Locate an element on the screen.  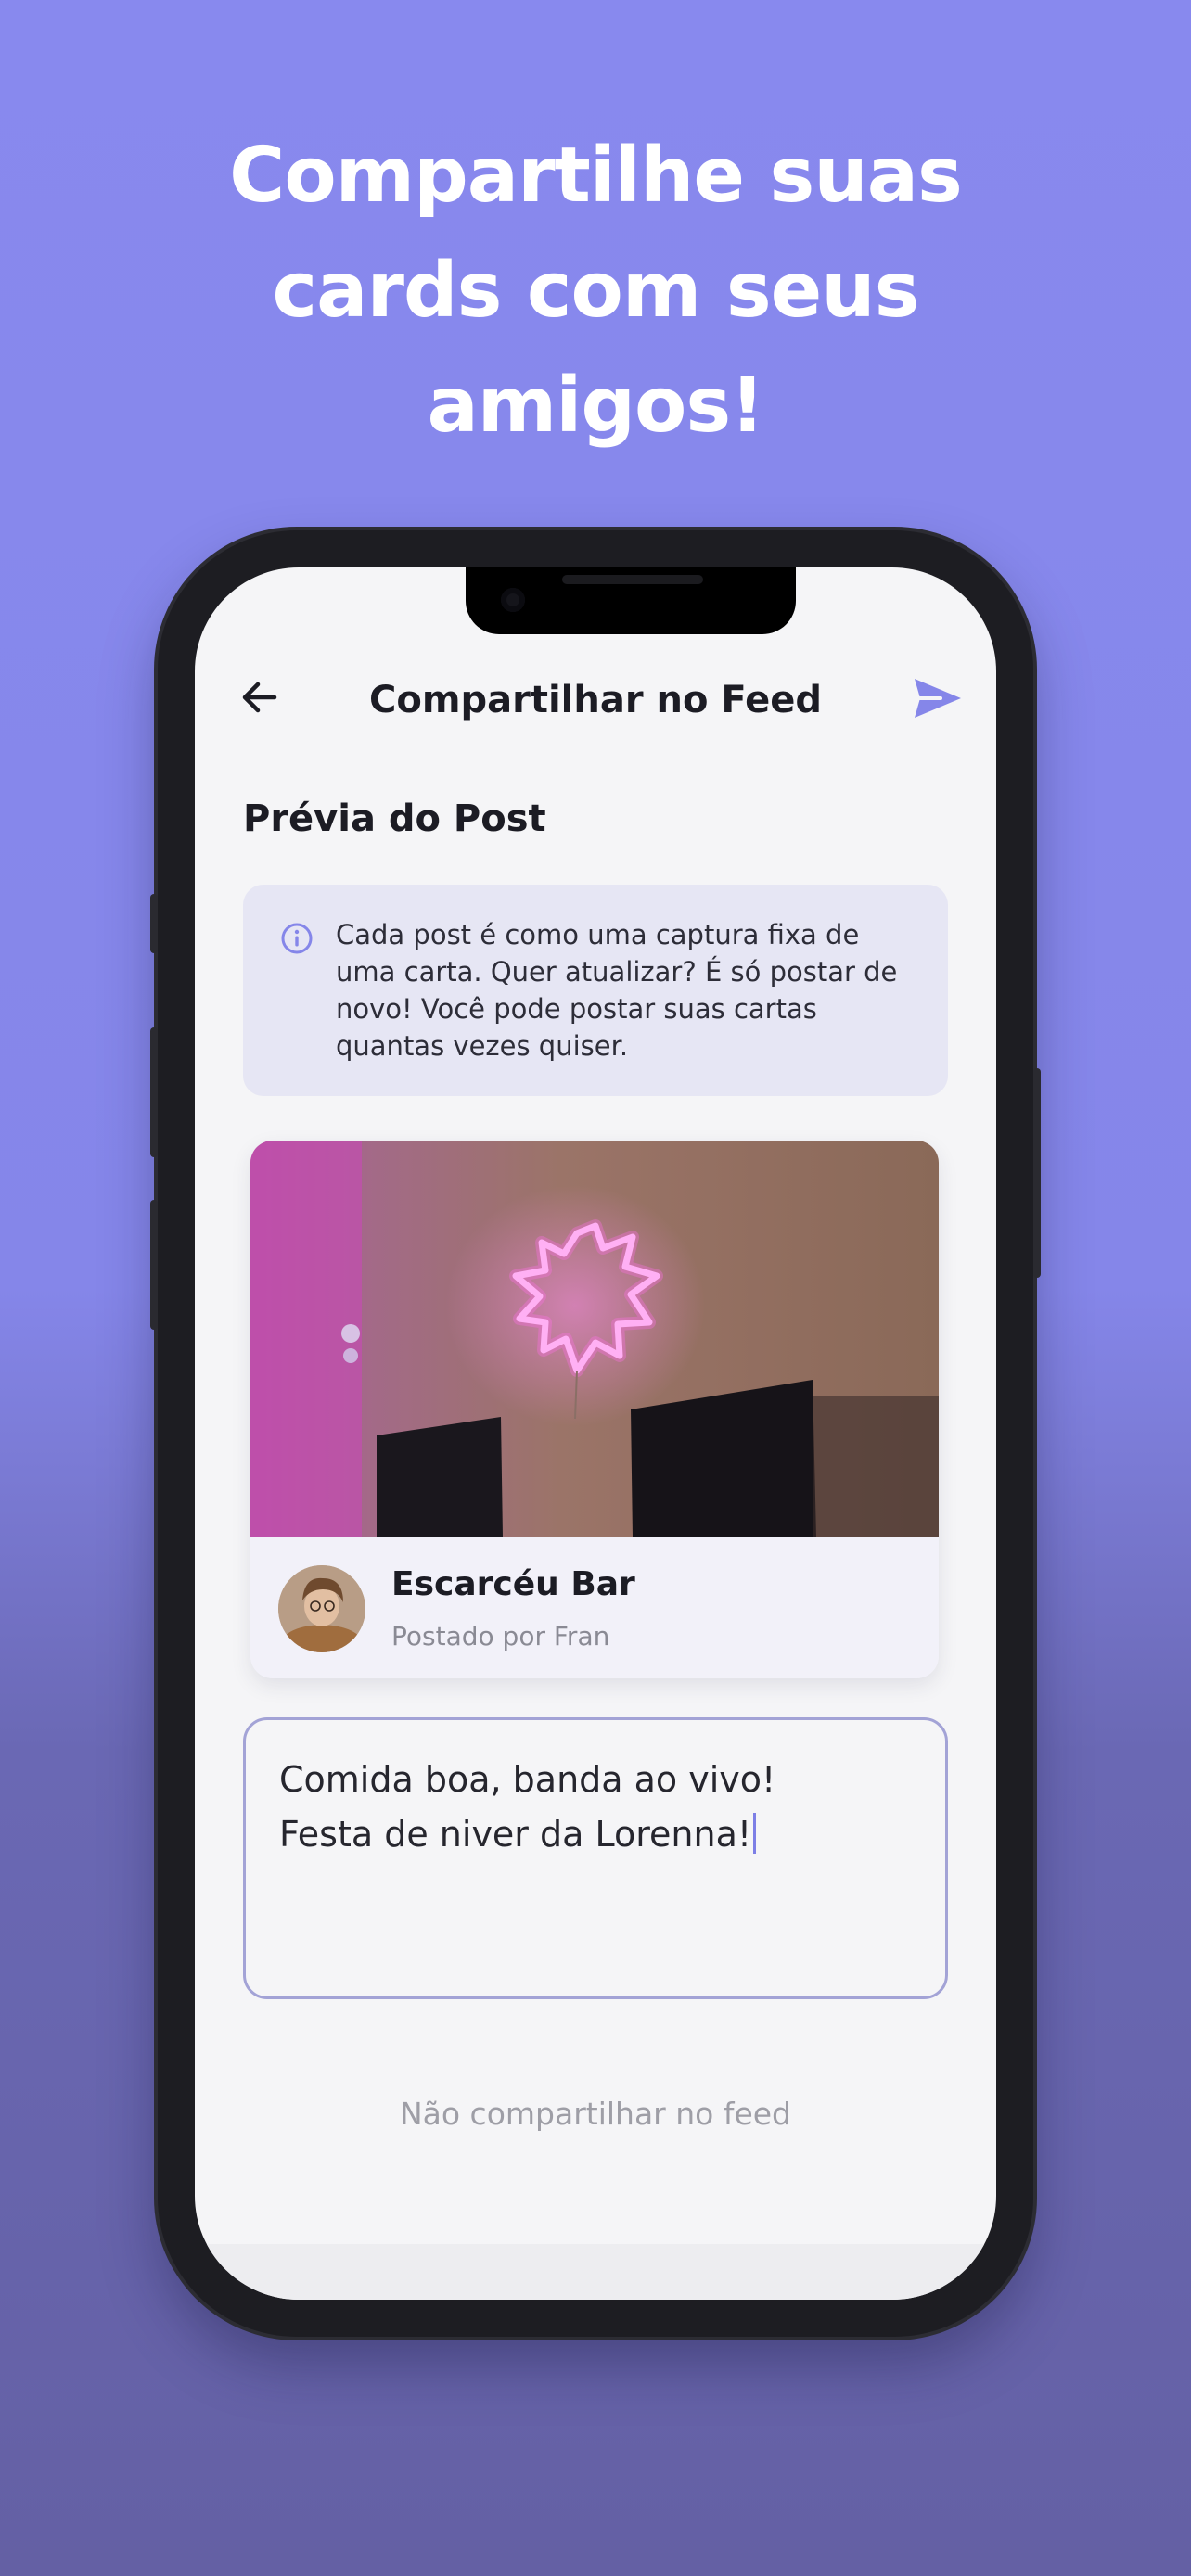
bottom-strip is located at coordinates (595, 2272).